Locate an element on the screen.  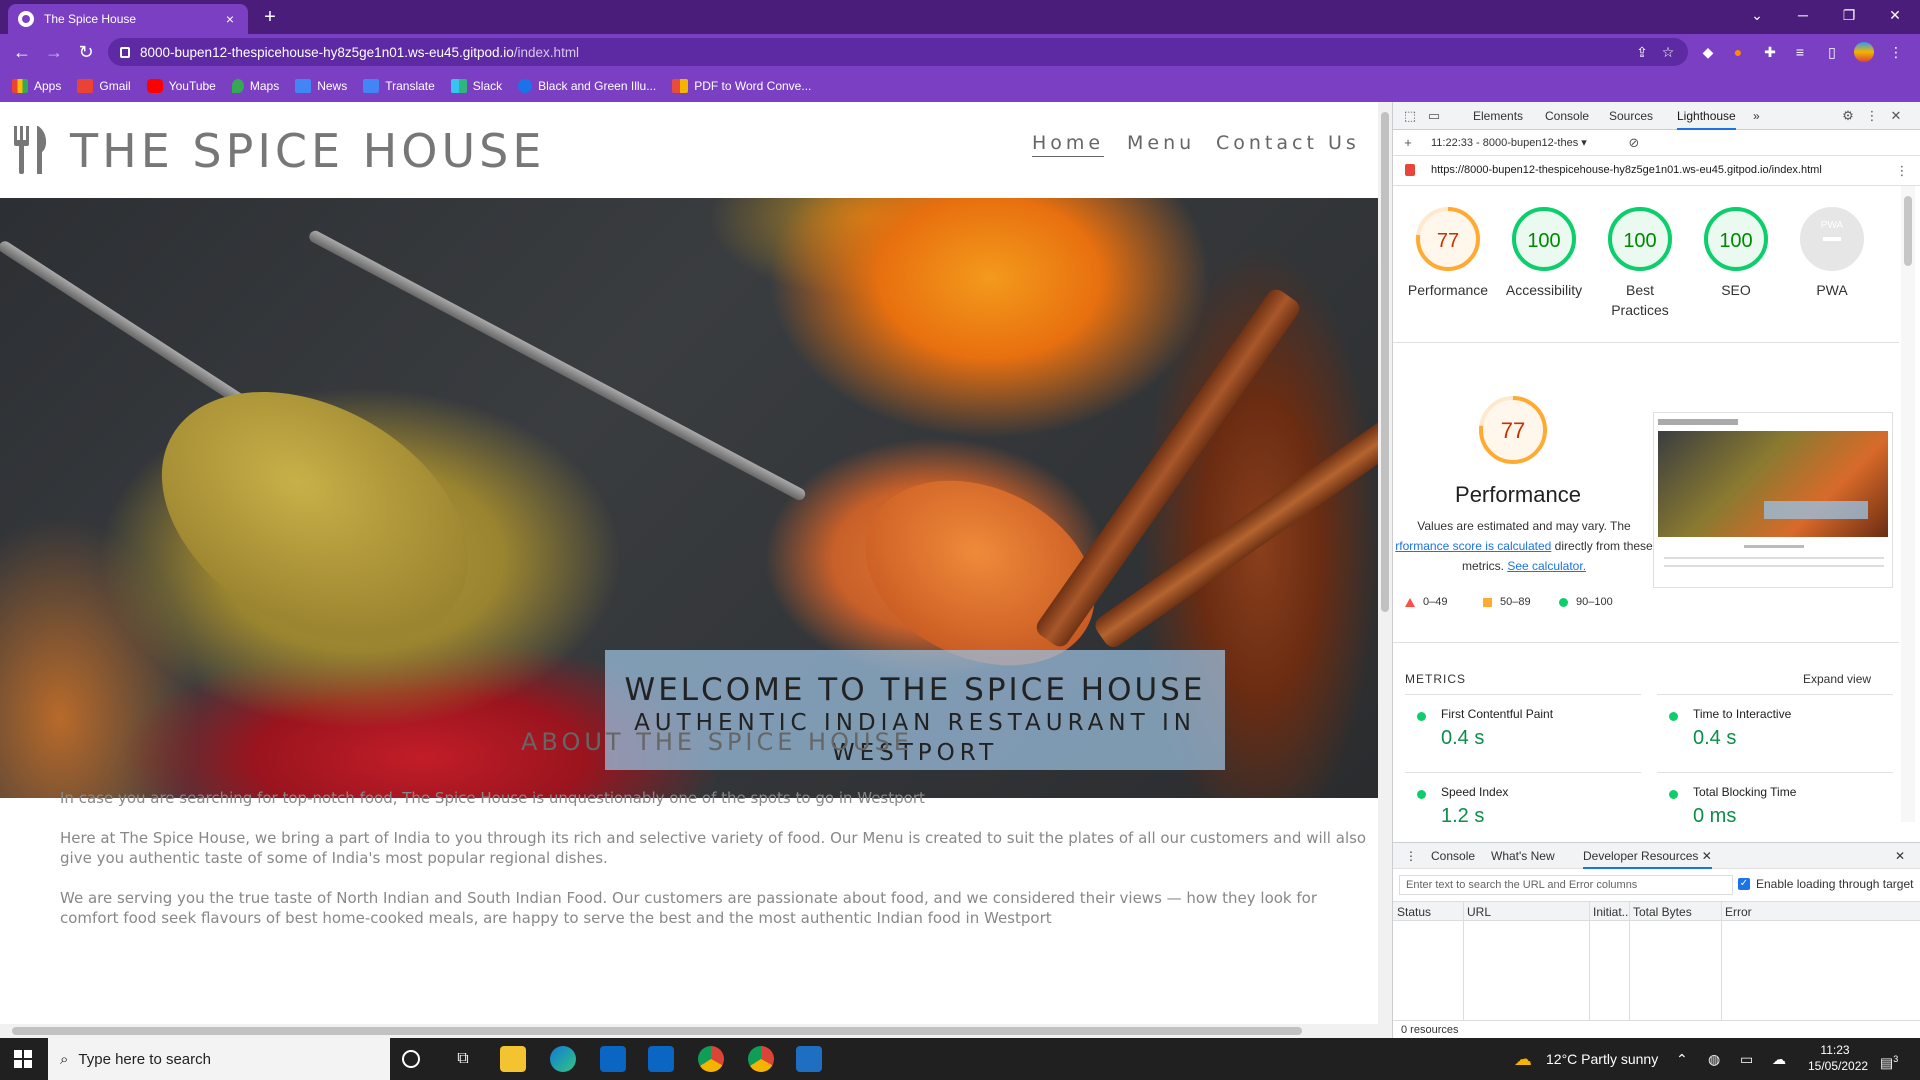
network-icon: ◍ is located at coordinates (1714, 1059).